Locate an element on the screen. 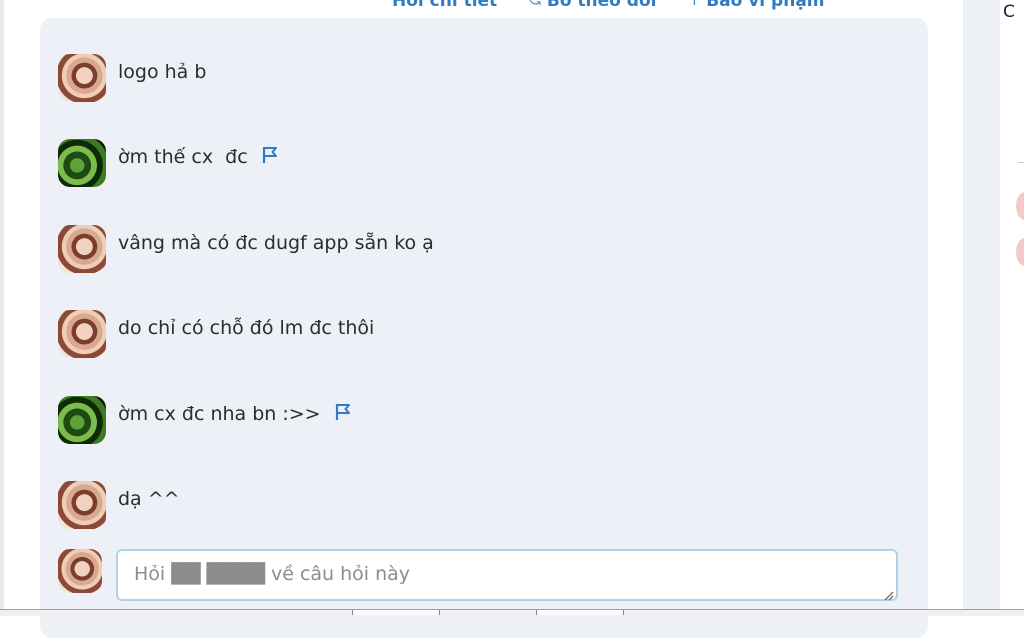 This screenshot has width=1024, height=638. comment-item: do chỉ có chỗ đó lm đc thôi is located at coordinates (216, 336).